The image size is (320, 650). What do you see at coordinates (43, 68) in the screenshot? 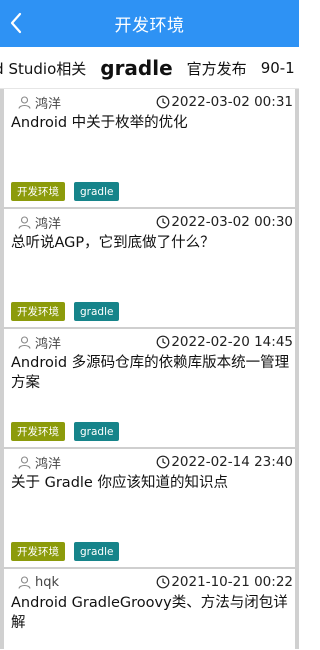
I see `tab-android-studio: roid Studio相关` at bounding box center [43, 68].